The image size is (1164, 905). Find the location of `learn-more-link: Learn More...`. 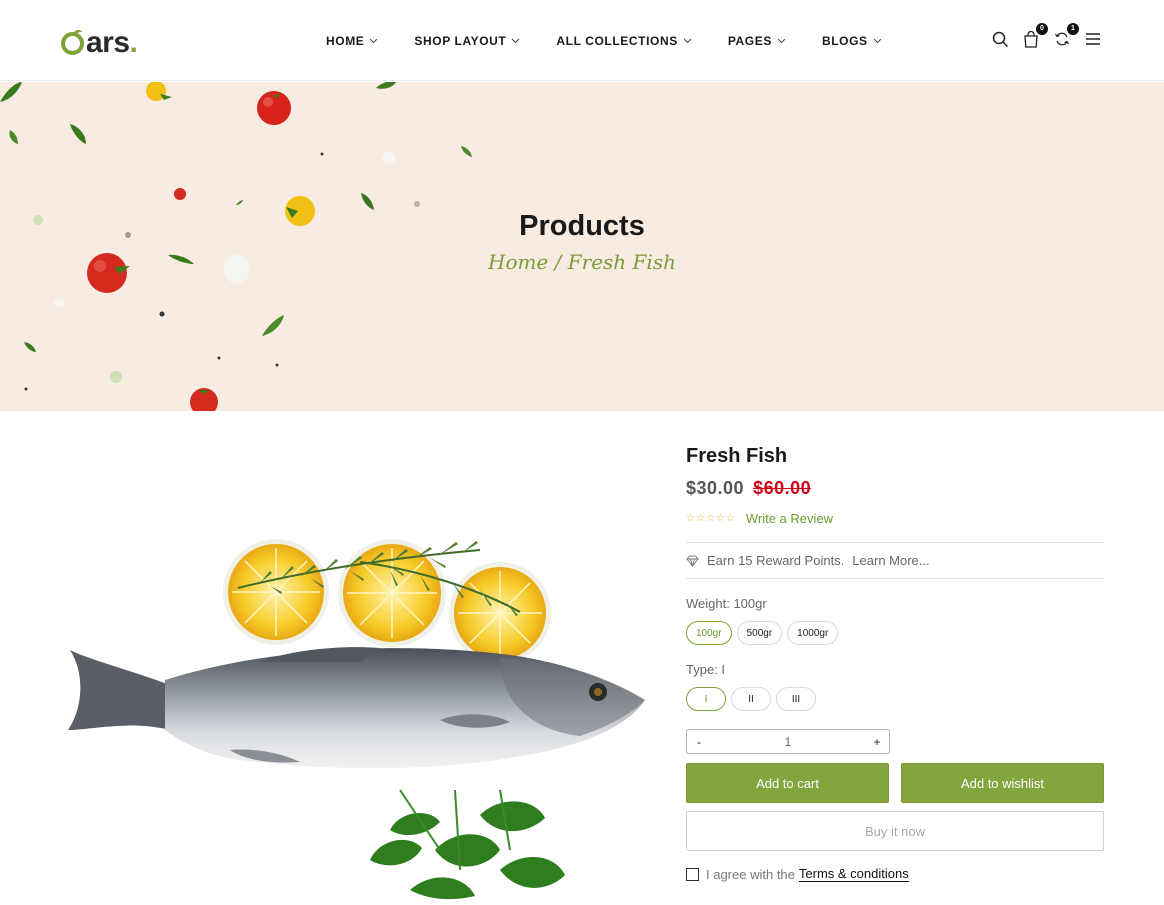

learn-more-link: Learn More... is located at coordinates (890, 560).